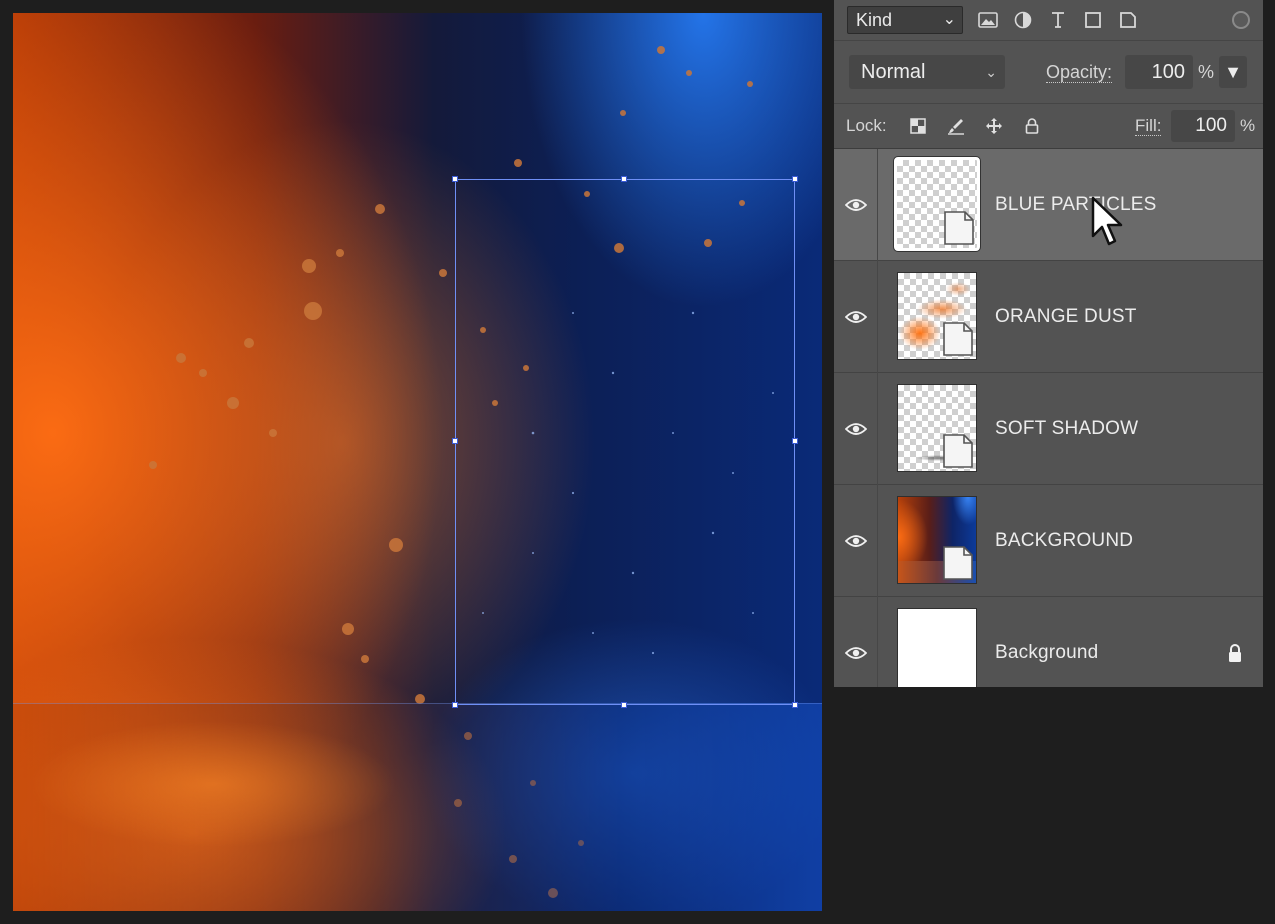  I want to click on layer-row-orange-dust: ORANGE DUST, so click(1048, 317).